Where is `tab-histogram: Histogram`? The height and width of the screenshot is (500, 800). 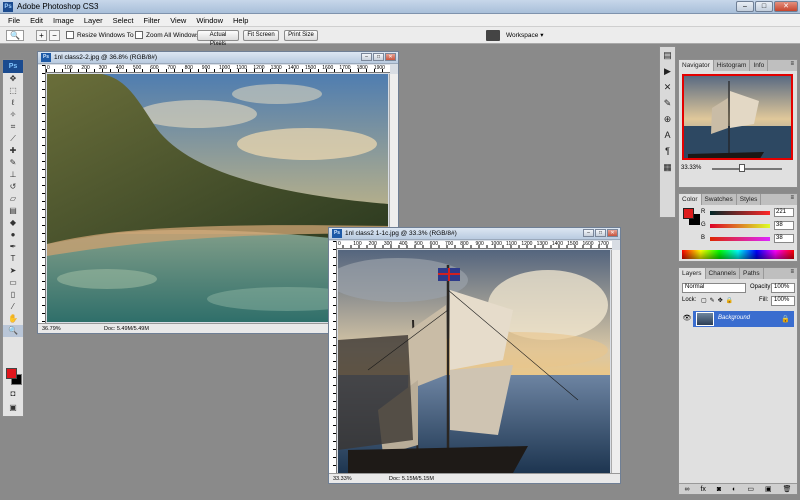 tab-histogram: Histogram is located at coordinates (732, 65).